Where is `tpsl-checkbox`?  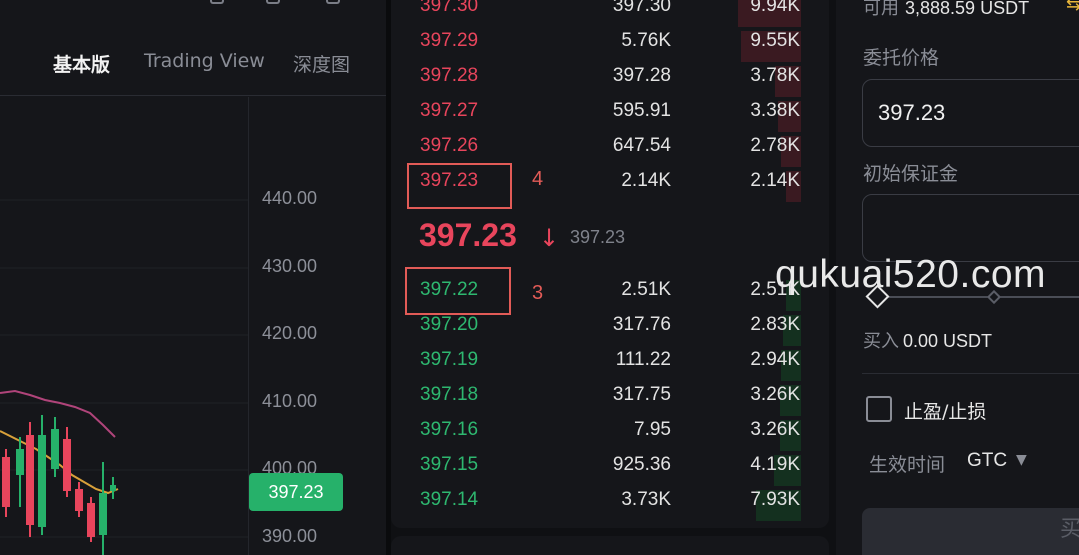
tpsl-checkbox is located at coordinates (879, 409).